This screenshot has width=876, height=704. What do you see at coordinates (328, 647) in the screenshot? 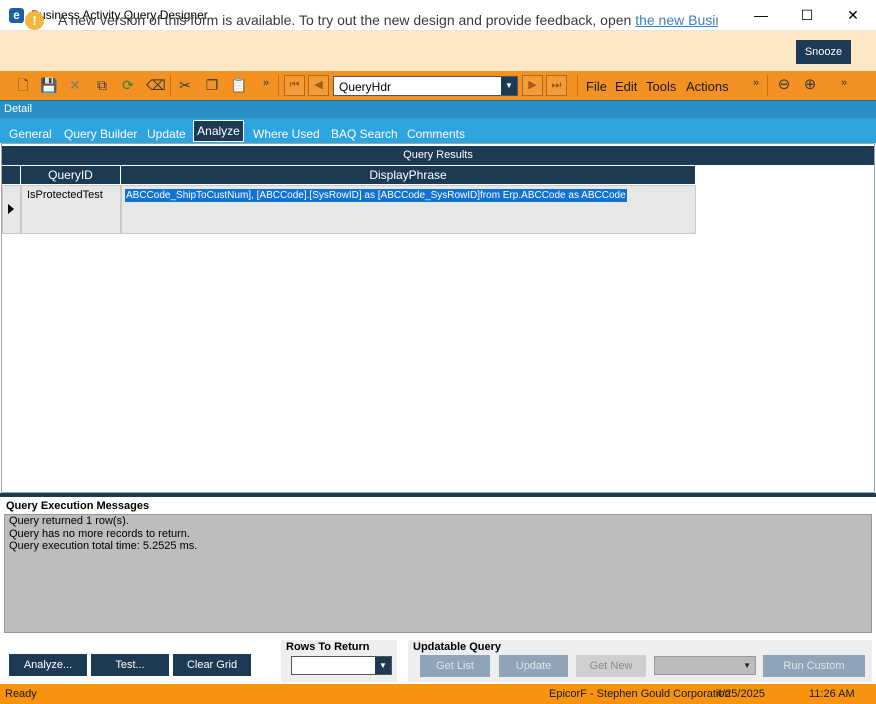
I see `rows-to-return-label: Rows To Return` at bounding box center [328, 647].